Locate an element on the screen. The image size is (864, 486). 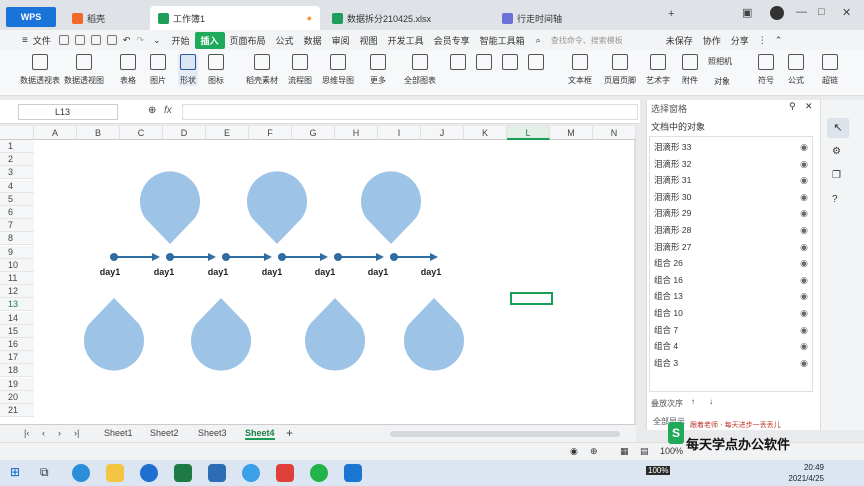
edge-icon is located at coordinates (81, 473).